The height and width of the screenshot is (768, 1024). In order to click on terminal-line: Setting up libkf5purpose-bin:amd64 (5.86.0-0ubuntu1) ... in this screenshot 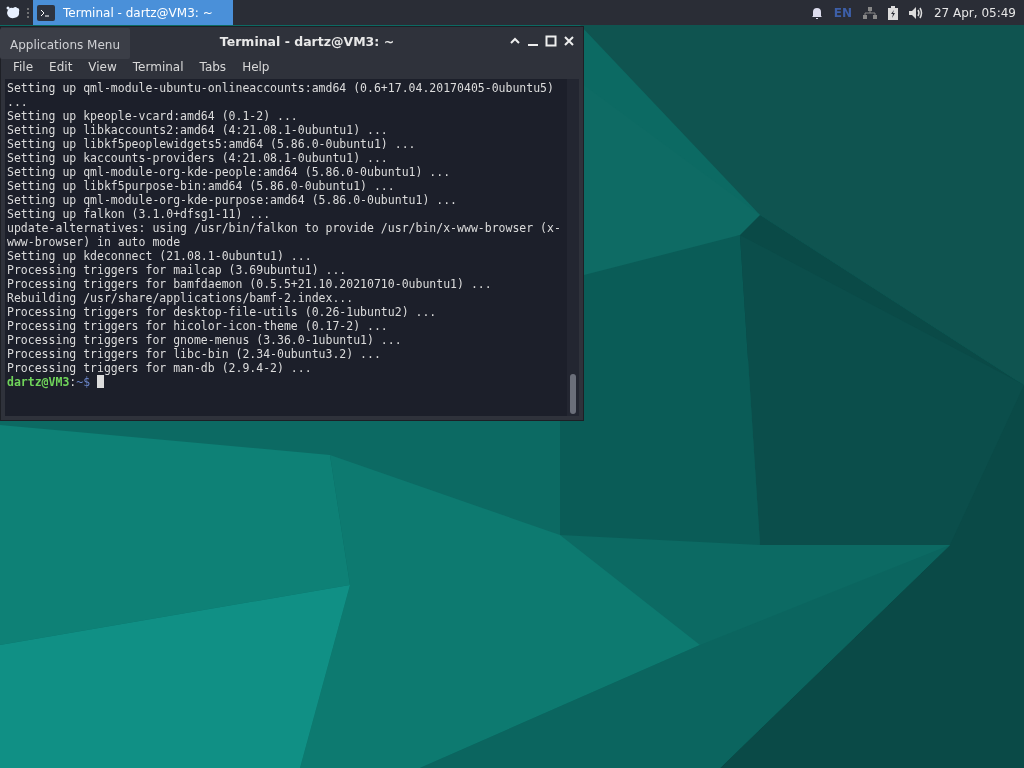, I will do `click(201, 186)`.